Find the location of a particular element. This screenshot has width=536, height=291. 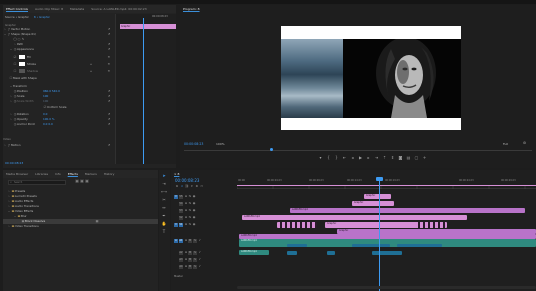

mini-graphic-clip: Graphic is located at coordinates (148, 26).